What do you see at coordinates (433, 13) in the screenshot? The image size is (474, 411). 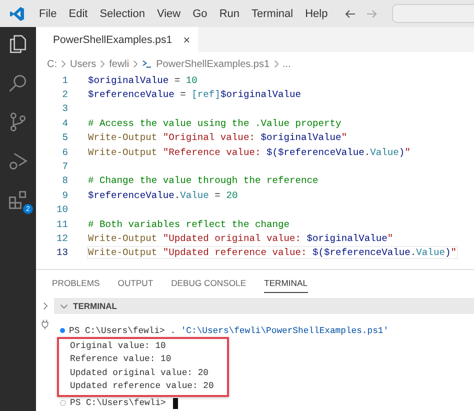 I see `command-center-field` at bounding box center [433, 13].